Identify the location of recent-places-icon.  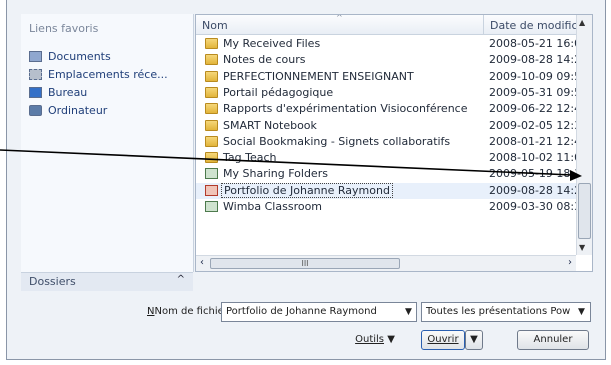
(35, 74).